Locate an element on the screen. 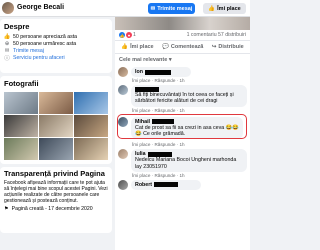 Image resolution: width=320 pixels, height=250 pixels. comment-item: Ion is located at coordinates (182, 72).